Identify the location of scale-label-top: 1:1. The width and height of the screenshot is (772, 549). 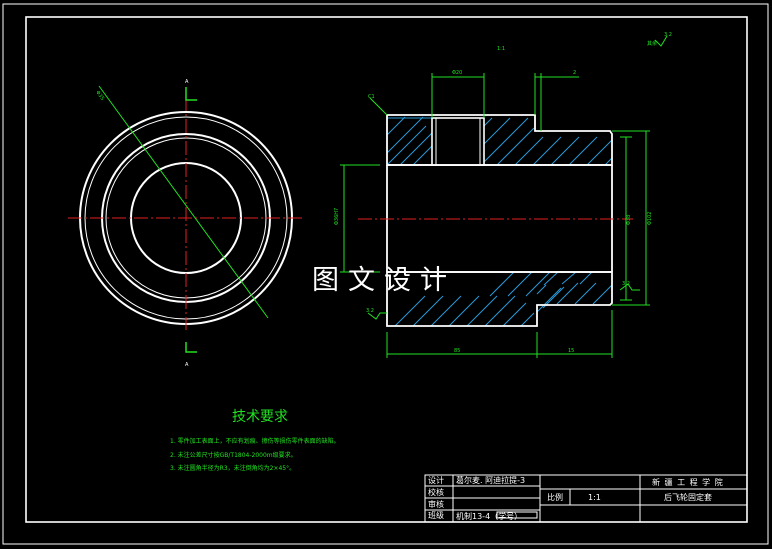
(501, 49).